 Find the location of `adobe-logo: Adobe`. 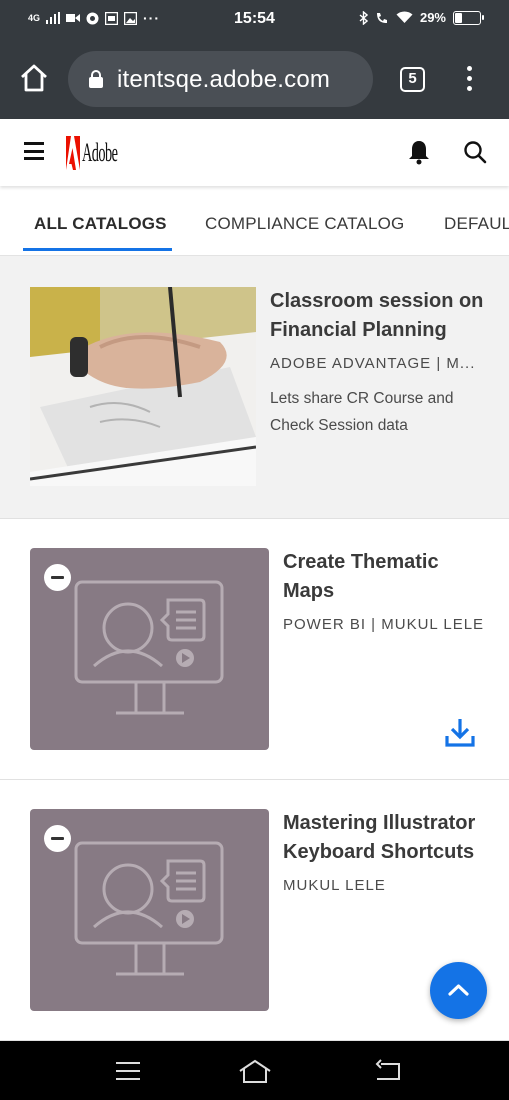

adobe-logo: Adobe is located at coordinates (106, 153).